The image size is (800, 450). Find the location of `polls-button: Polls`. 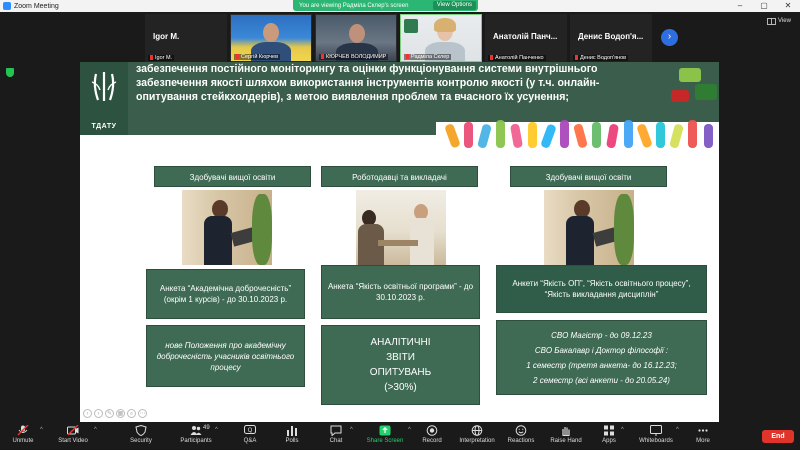

polls-button: Polls is located at coordinates (292, 436).